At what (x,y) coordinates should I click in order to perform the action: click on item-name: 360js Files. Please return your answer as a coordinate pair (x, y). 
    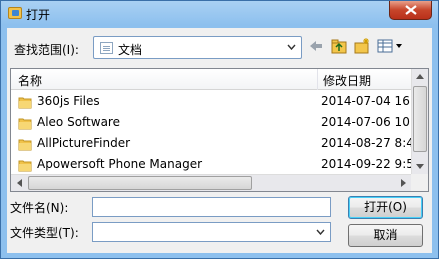
    Looking at the image, I should click on (68, 101).